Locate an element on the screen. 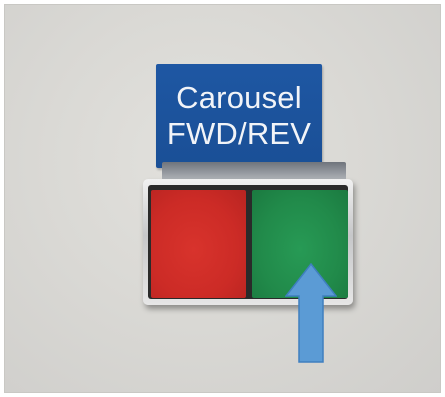 Image resolution: width=445 pixels, height=397 pixels. red-push-button is located at coordinates (198, 244).